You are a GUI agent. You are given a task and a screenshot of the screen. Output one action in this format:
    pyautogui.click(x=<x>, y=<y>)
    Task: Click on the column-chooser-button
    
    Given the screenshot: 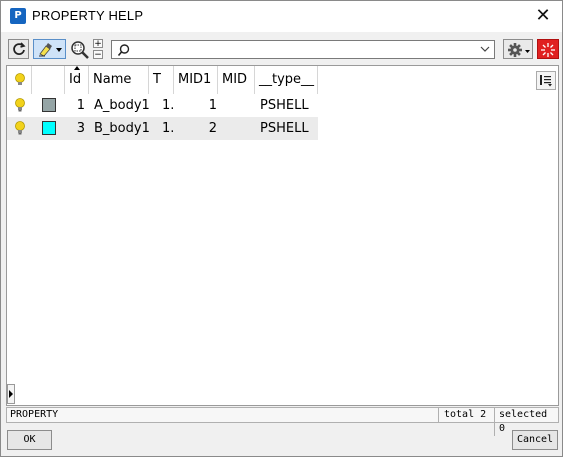 What is the action you would take?
    pyautogui.click(x=546, y=80)
    